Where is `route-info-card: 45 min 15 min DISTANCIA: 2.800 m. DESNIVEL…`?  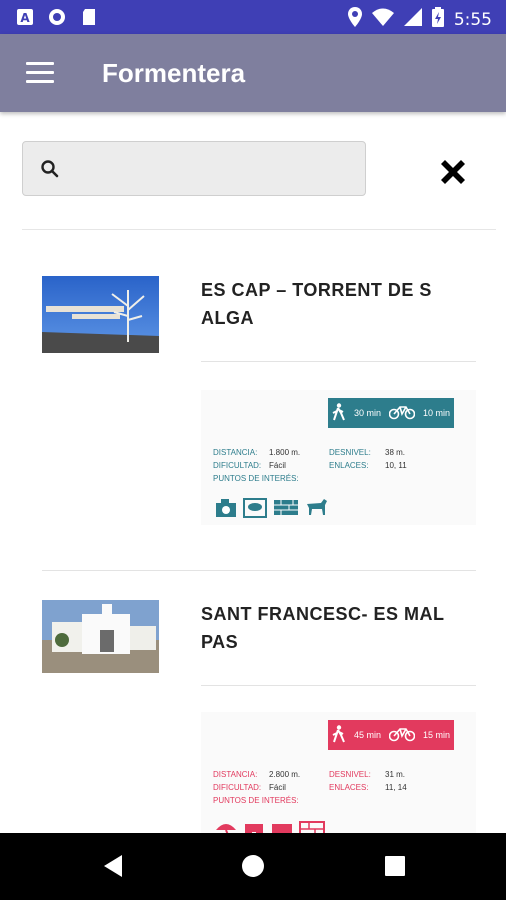
route-info-card: 45 min 15 min DISTANCIA: 2.800 m. DESNIVEL… is located at coordinates (338, 772).